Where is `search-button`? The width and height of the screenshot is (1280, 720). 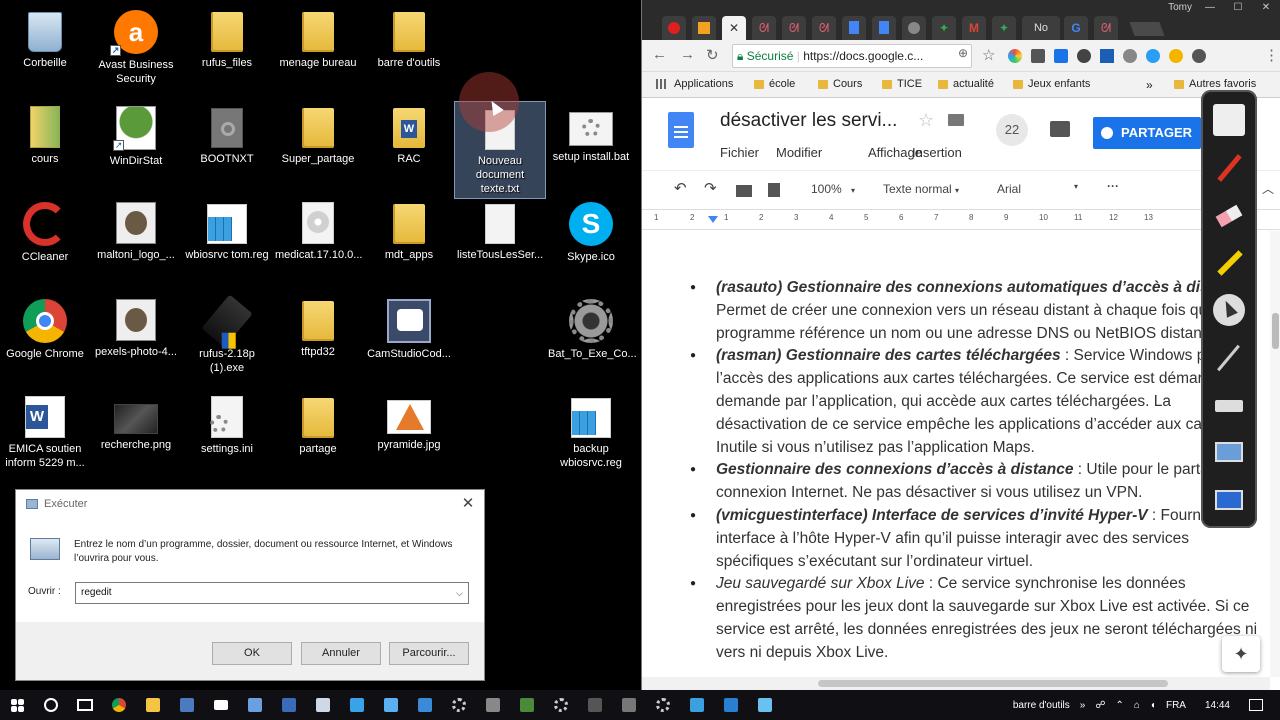 search-button is located at coordinates (51, 705).